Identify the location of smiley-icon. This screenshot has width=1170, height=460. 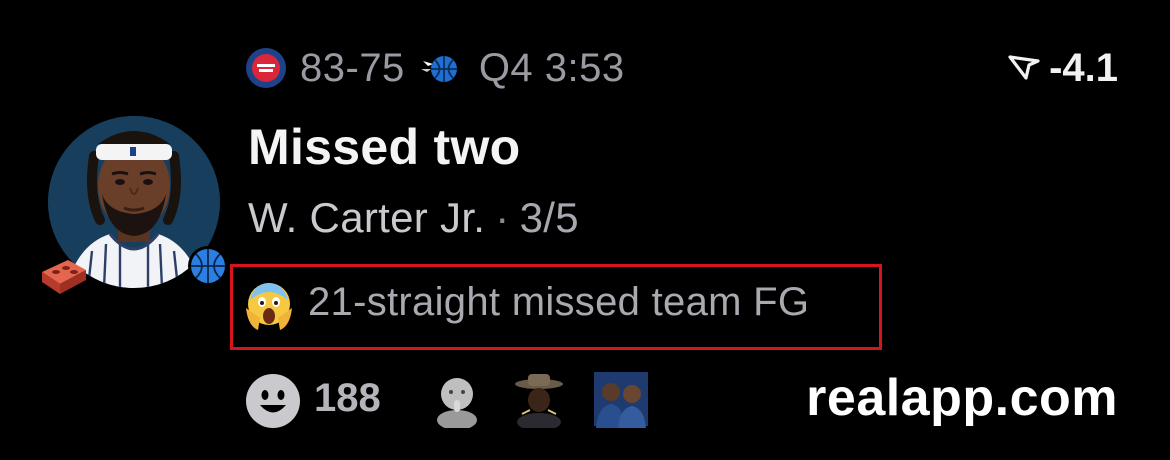
(273, 401).